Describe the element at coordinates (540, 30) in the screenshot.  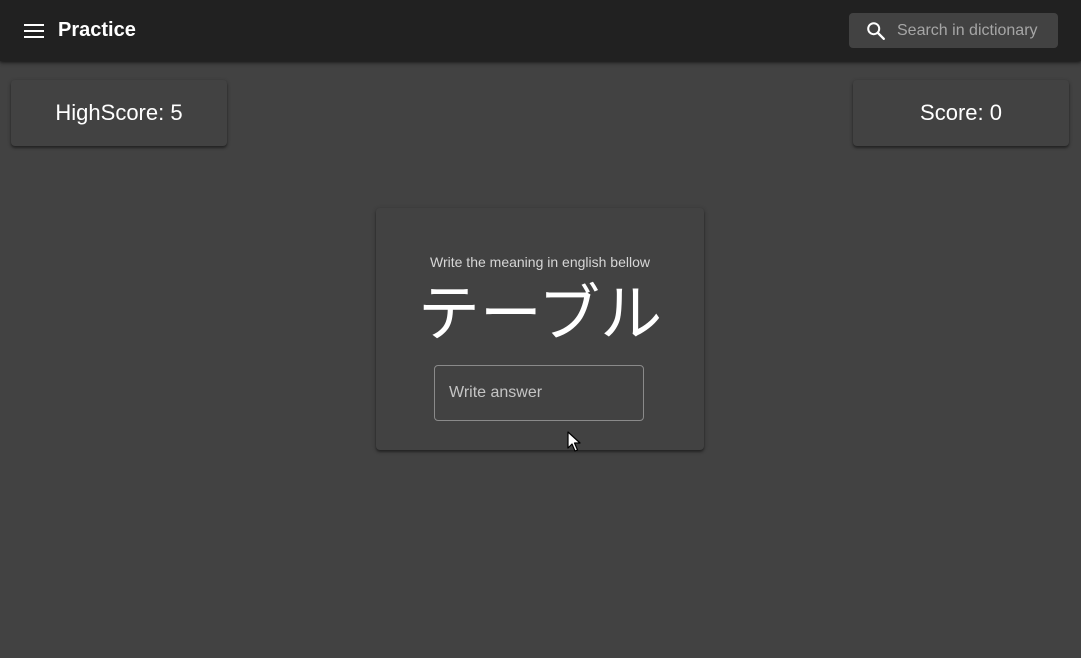
I see `app-bar: Practice` at that location.